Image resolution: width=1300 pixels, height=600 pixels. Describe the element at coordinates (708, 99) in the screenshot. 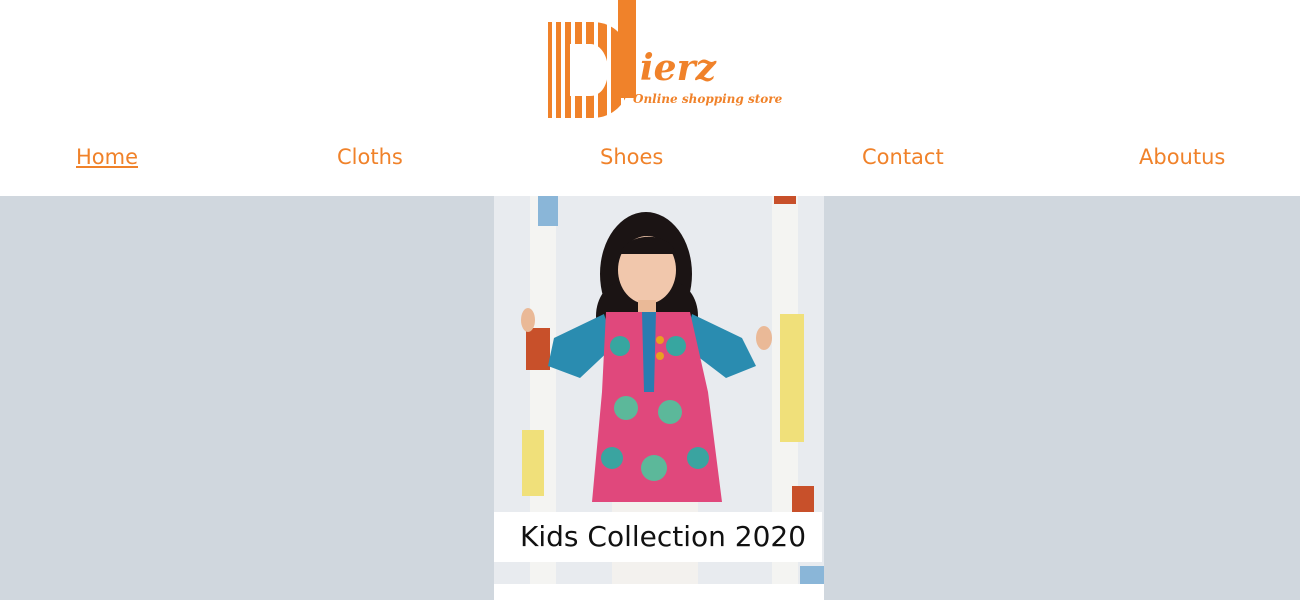

I see `brand-tagline: Online shopping store` at that location.